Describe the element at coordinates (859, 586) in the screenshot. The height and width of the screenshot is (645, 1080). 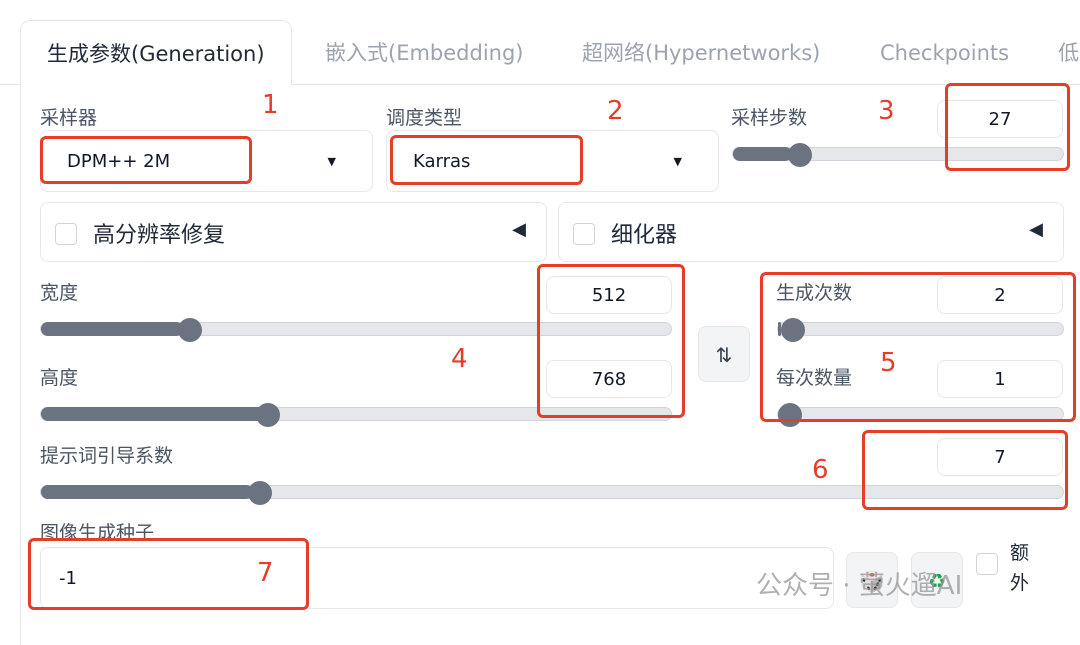
I see `watermark: 公众号 · 萤火遛AI` at that location.